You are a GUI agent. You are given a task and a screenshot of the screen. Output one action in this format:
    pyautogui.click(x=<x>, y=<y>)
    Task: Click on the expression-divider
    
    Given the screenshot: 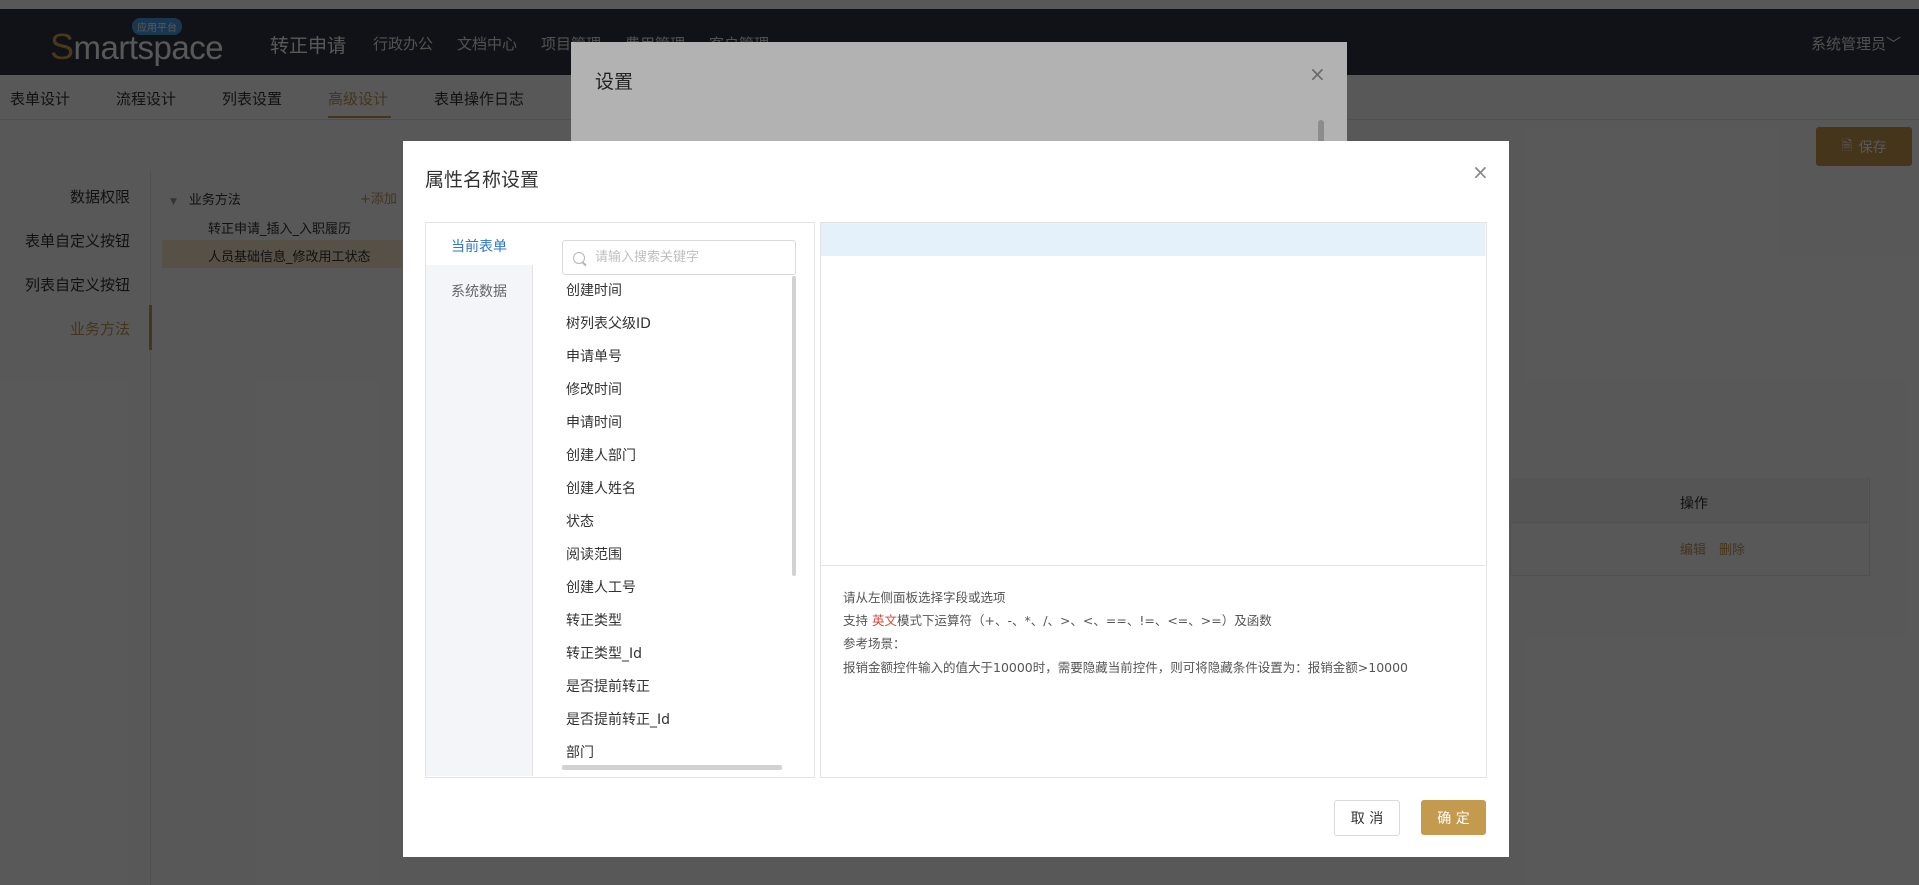 What is the action you would take?
    pyautogui.click(x=1153, y=565)
    